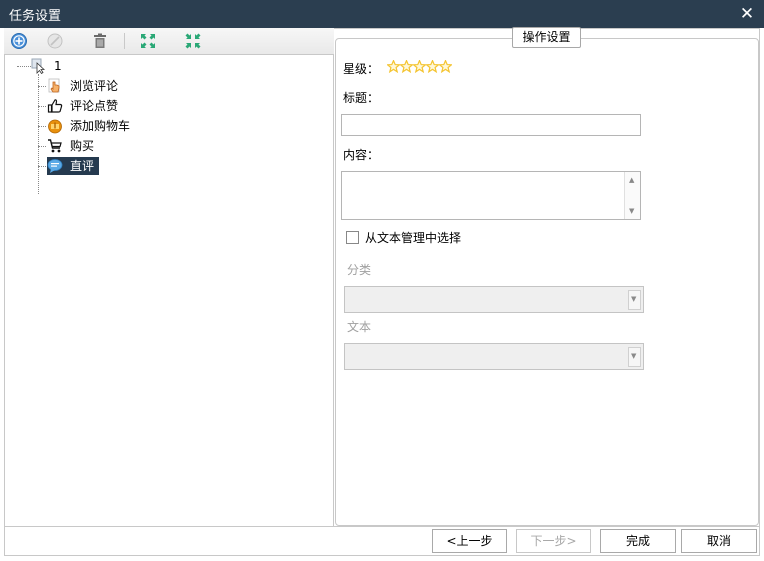 This screenshot has width=764, height=561. What do you see at coordinates (494, 299) in the screenshot?
I see `category-select: ▼` at bounding box center [494, 299].